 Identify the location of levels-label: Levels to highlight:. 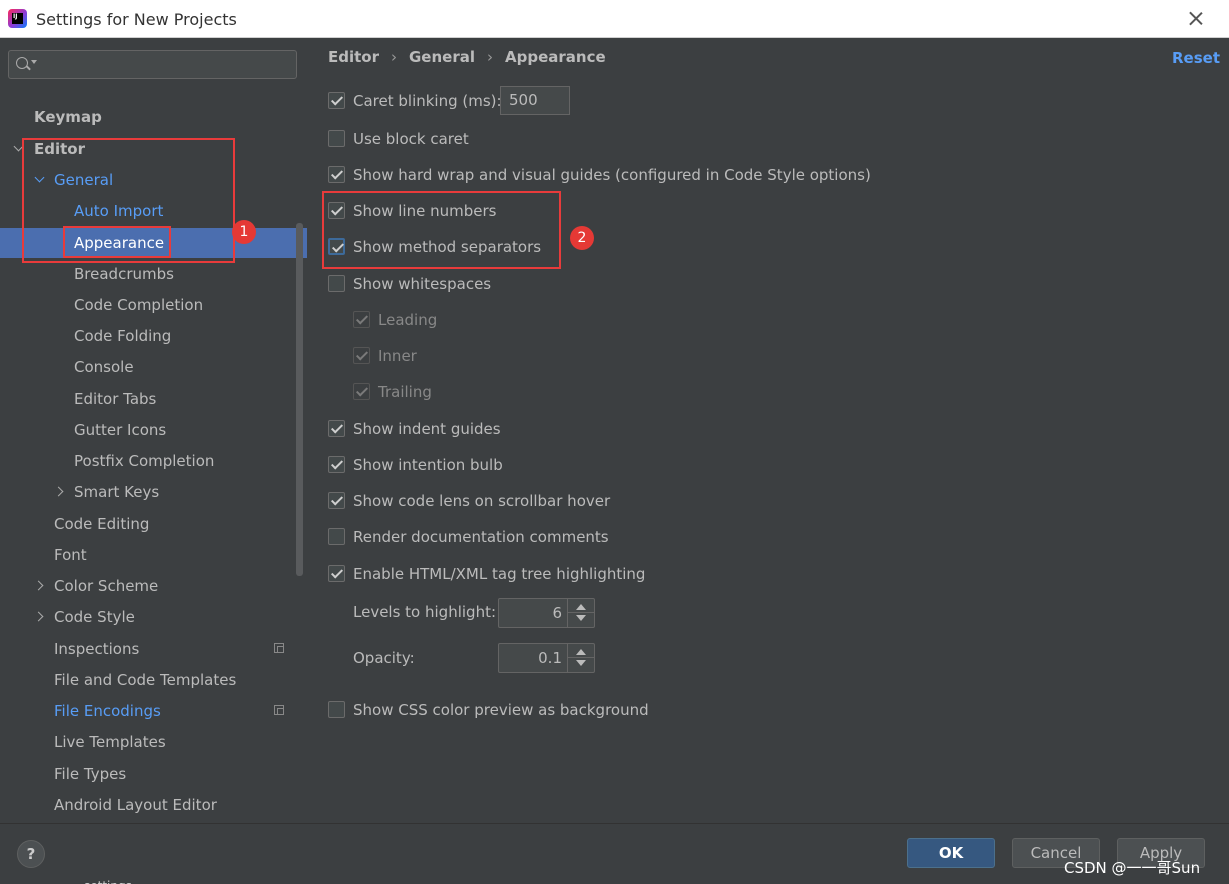
(425, 612).